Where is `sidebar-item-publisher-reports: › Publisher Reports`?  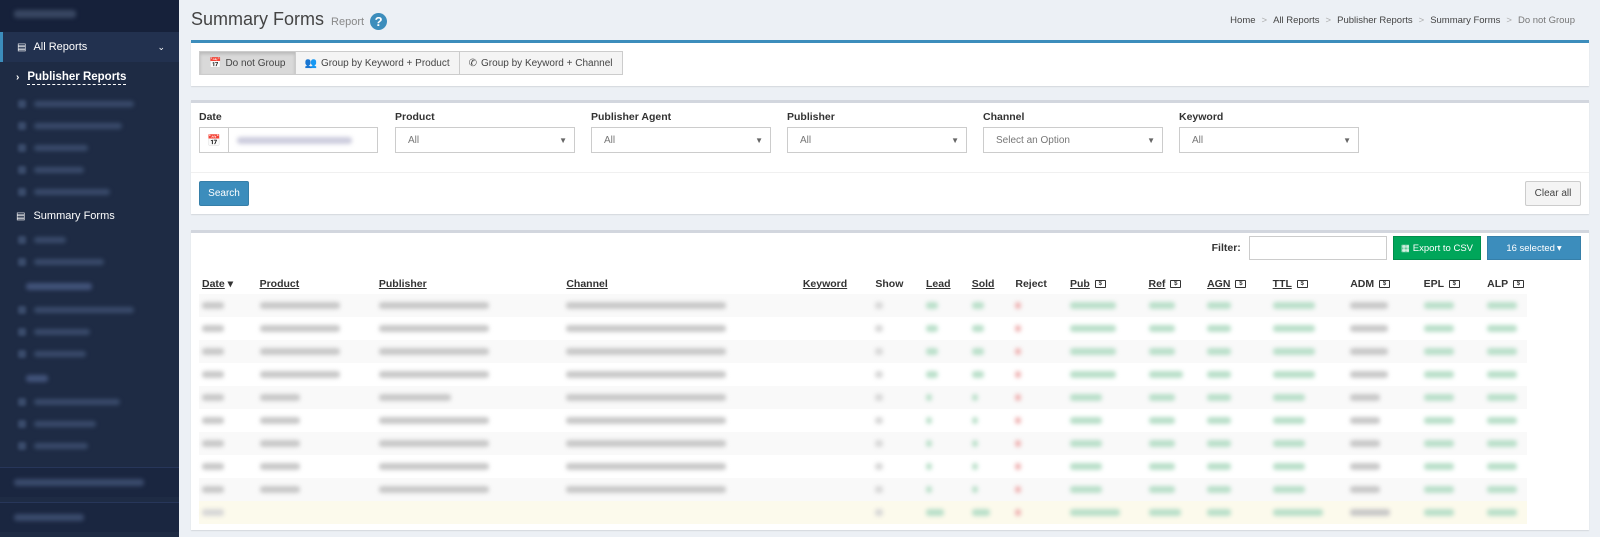 sidebar-item-publisher-reports: › Publisher Reports is located at coordinates (89, 77).